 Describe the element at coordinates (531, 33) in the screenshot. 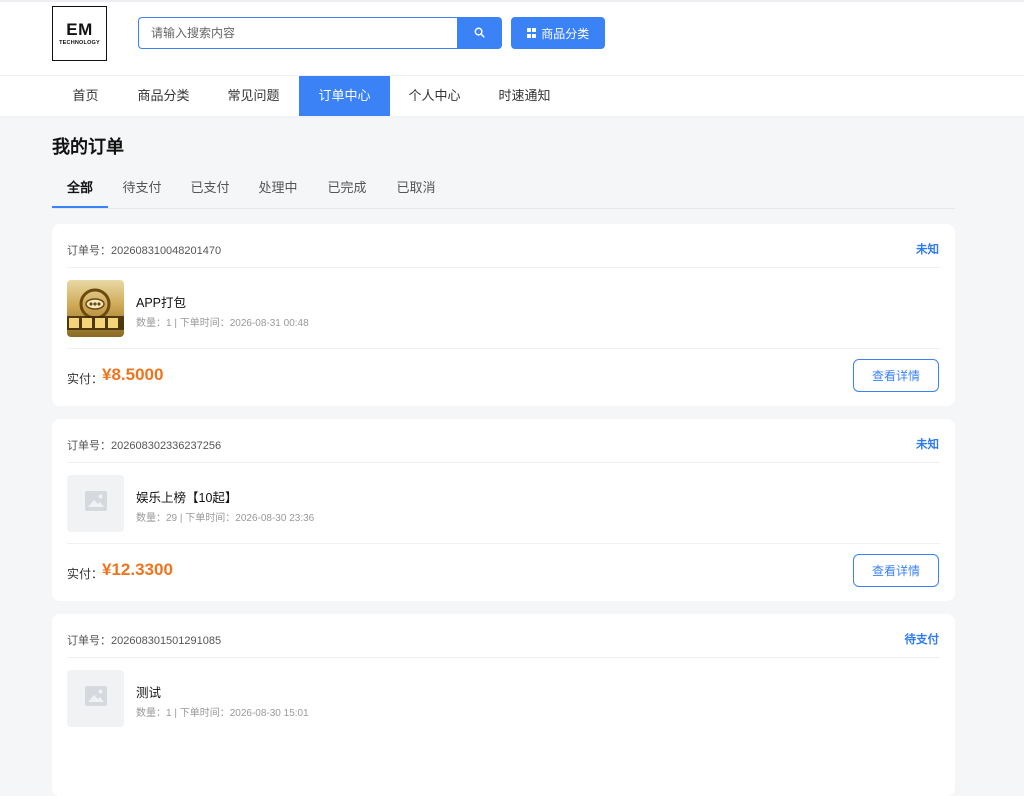

I see `grid-icon` at that location.